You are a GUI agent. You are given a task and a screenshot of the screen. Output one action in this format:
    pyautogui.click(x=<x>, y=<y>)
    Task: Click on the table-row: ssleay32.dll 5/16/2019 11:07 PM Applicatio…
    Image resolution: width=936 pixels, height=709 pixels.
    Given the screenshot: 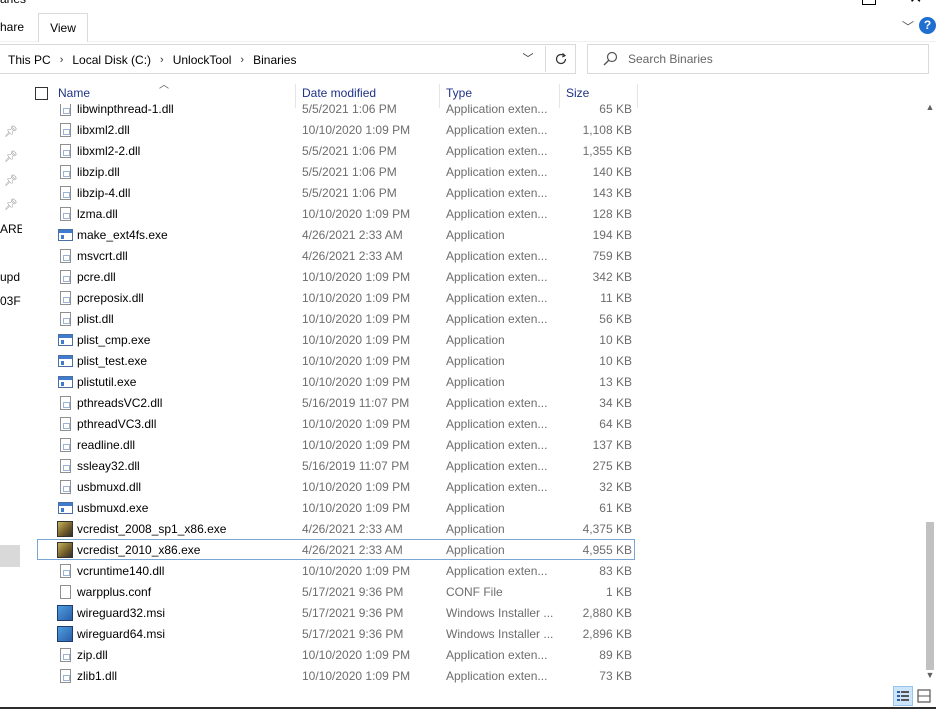 What is the action you would take?
    pyautogui.click(x=332, y=465)
    